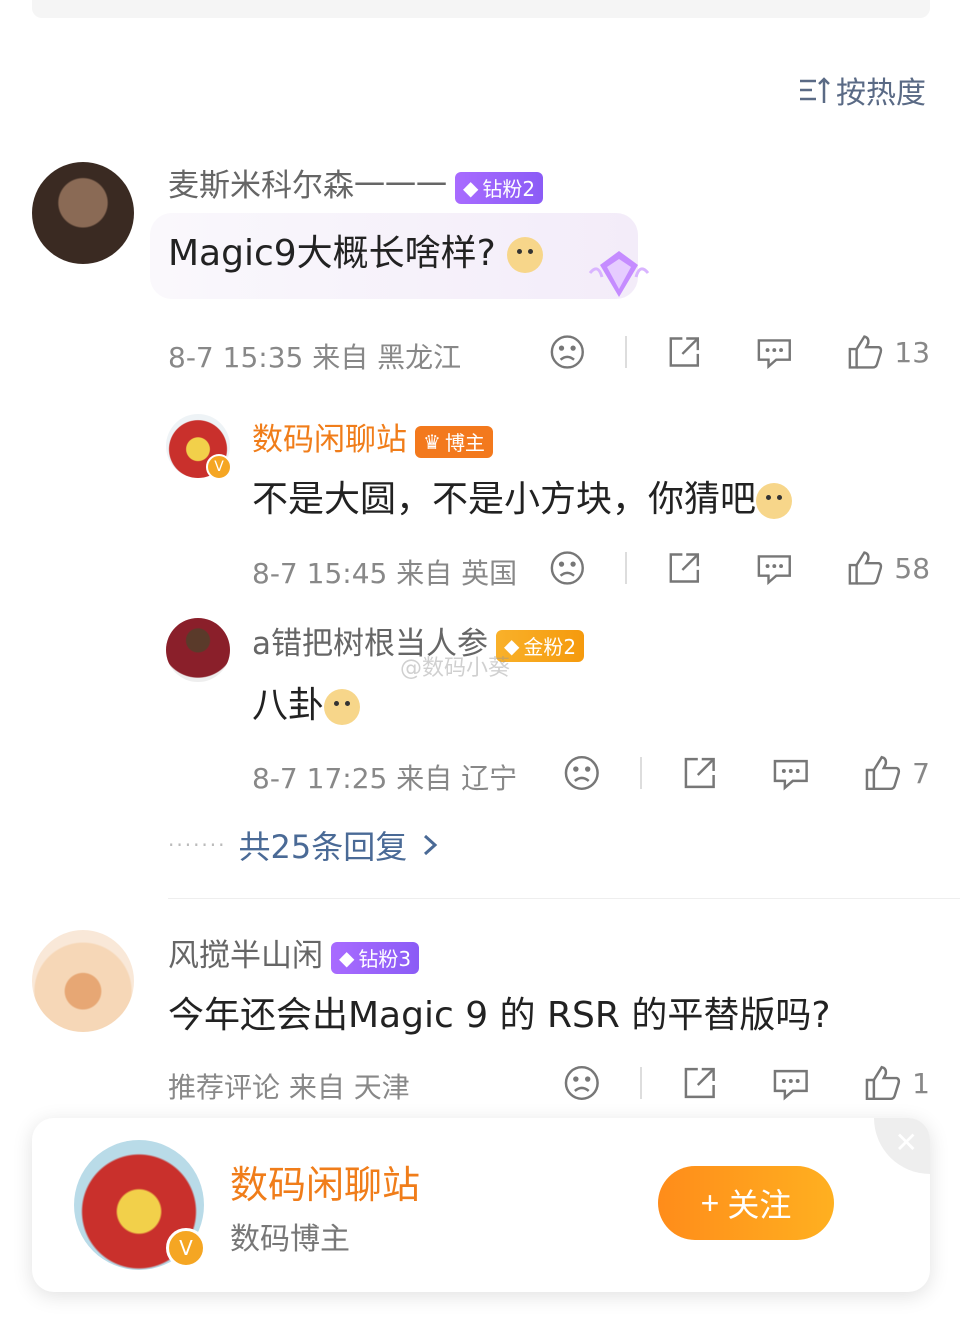 The image size is (960, 1330). Describe the element at coordinates (385, 778) in the screenshot. I see `reply-meta: 8-7 17:25 来自 辽宁` at that location.